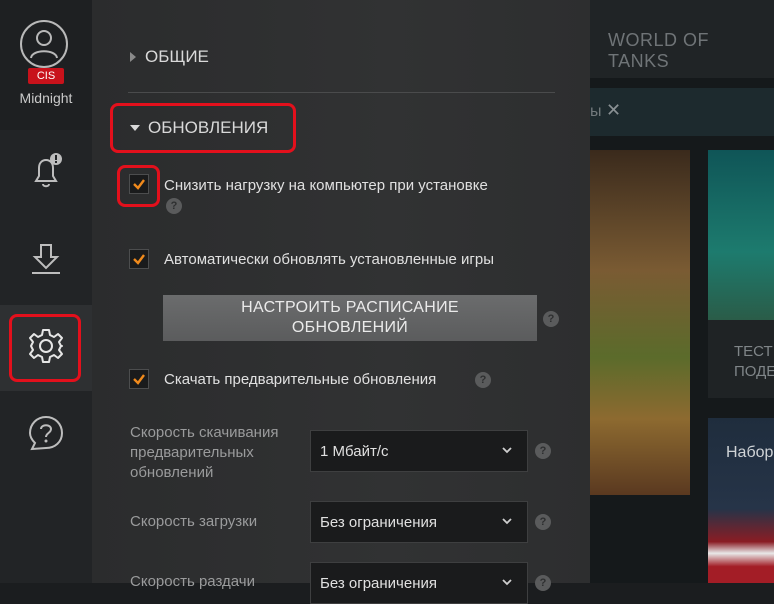 The image size is (774, 604). I want to click on rail-help-button, so click(46, 435).